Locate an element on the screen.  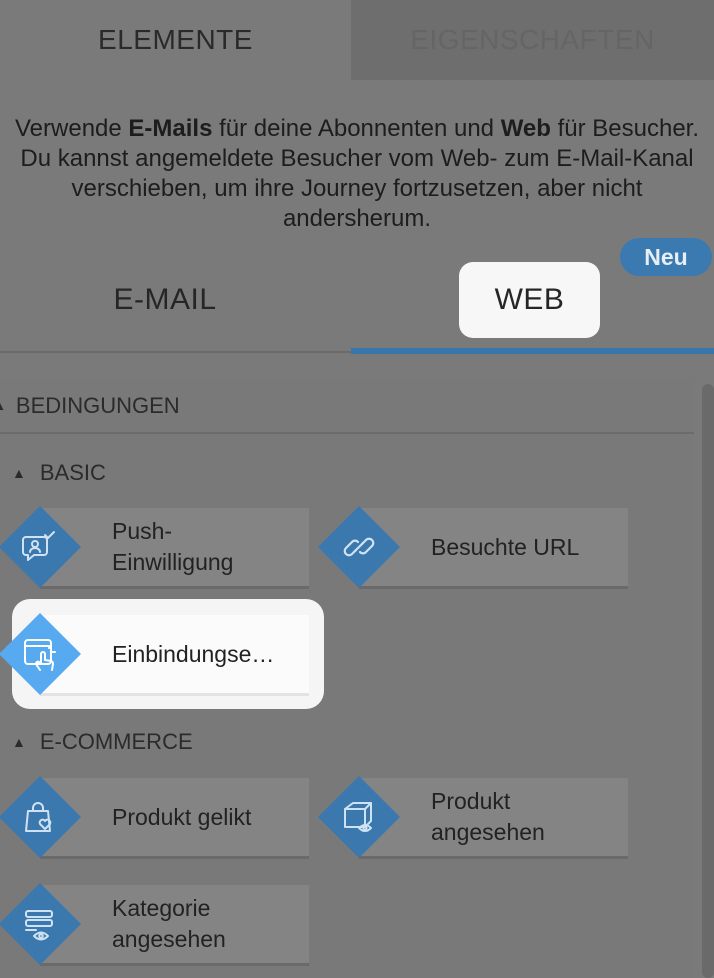
tab-divider is located at coordinates (175, 352).